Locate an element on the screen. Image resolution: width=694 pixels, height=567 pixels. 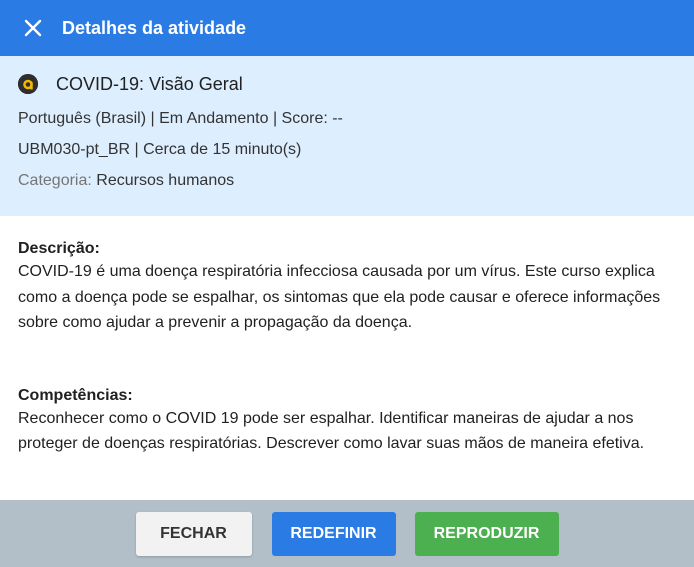
category-label: Categoria: is located at coordinates (55, 180).